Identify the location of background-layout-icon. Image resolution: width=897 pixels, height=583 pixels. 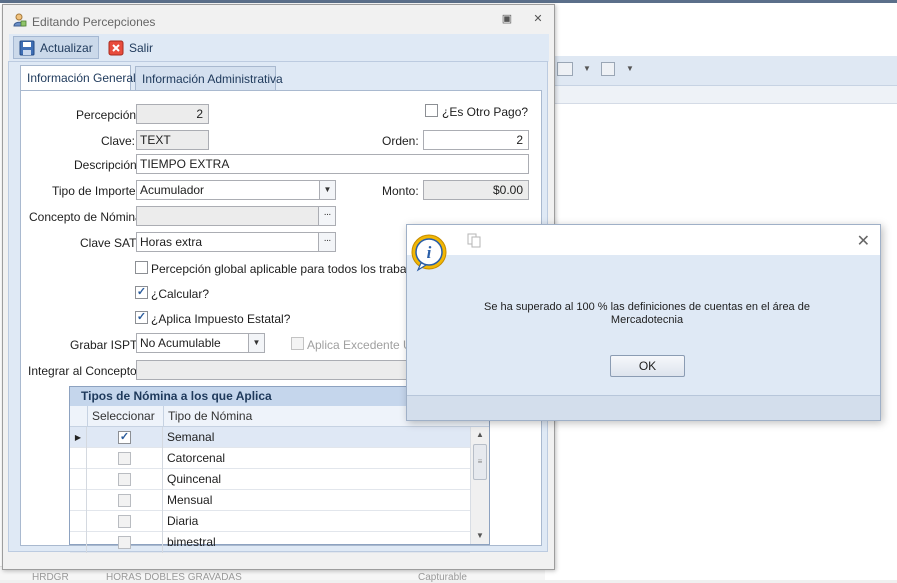
(565, 69).